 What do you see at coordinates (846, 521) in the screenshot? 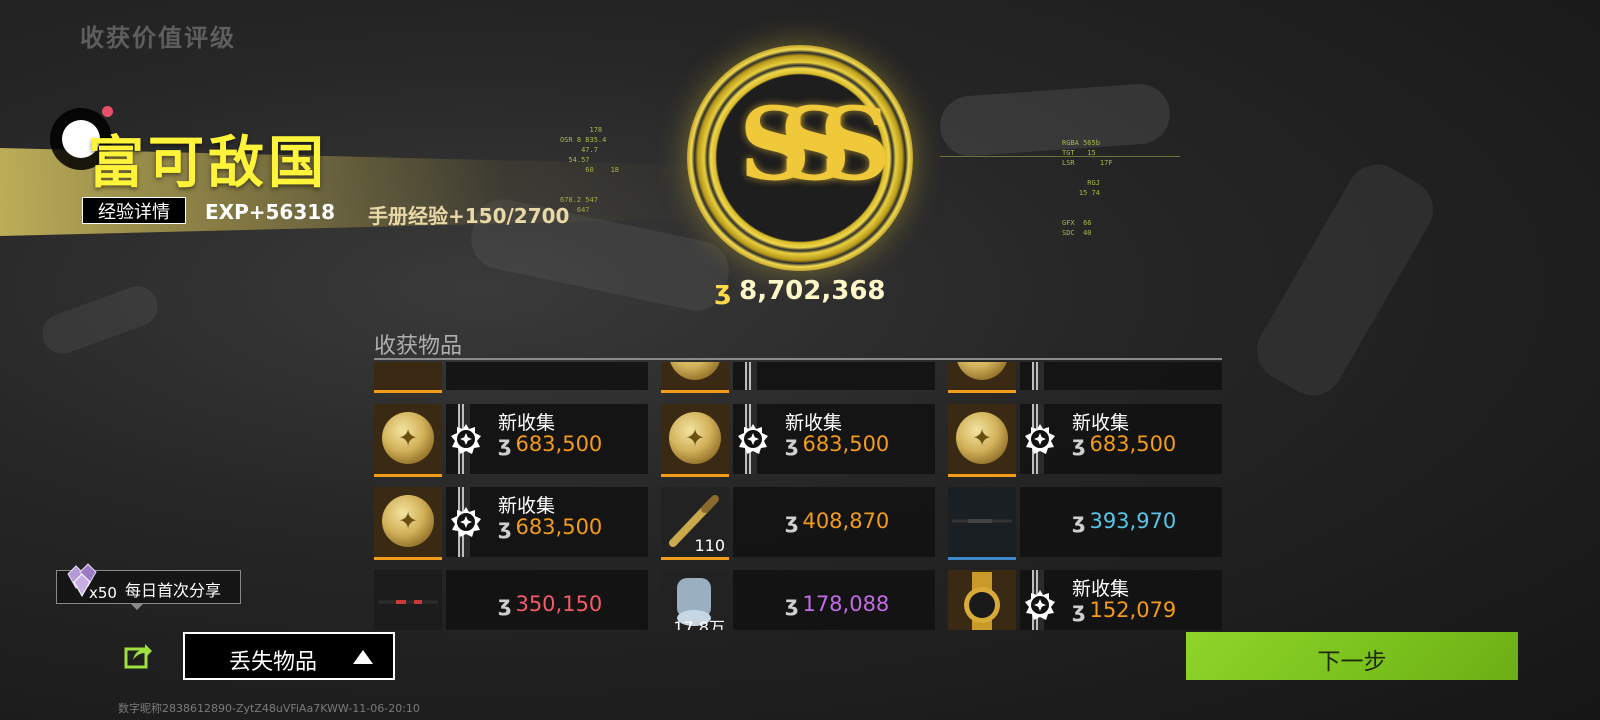
I see `item-price-value: 408,870` at bounding box center [846, 521].